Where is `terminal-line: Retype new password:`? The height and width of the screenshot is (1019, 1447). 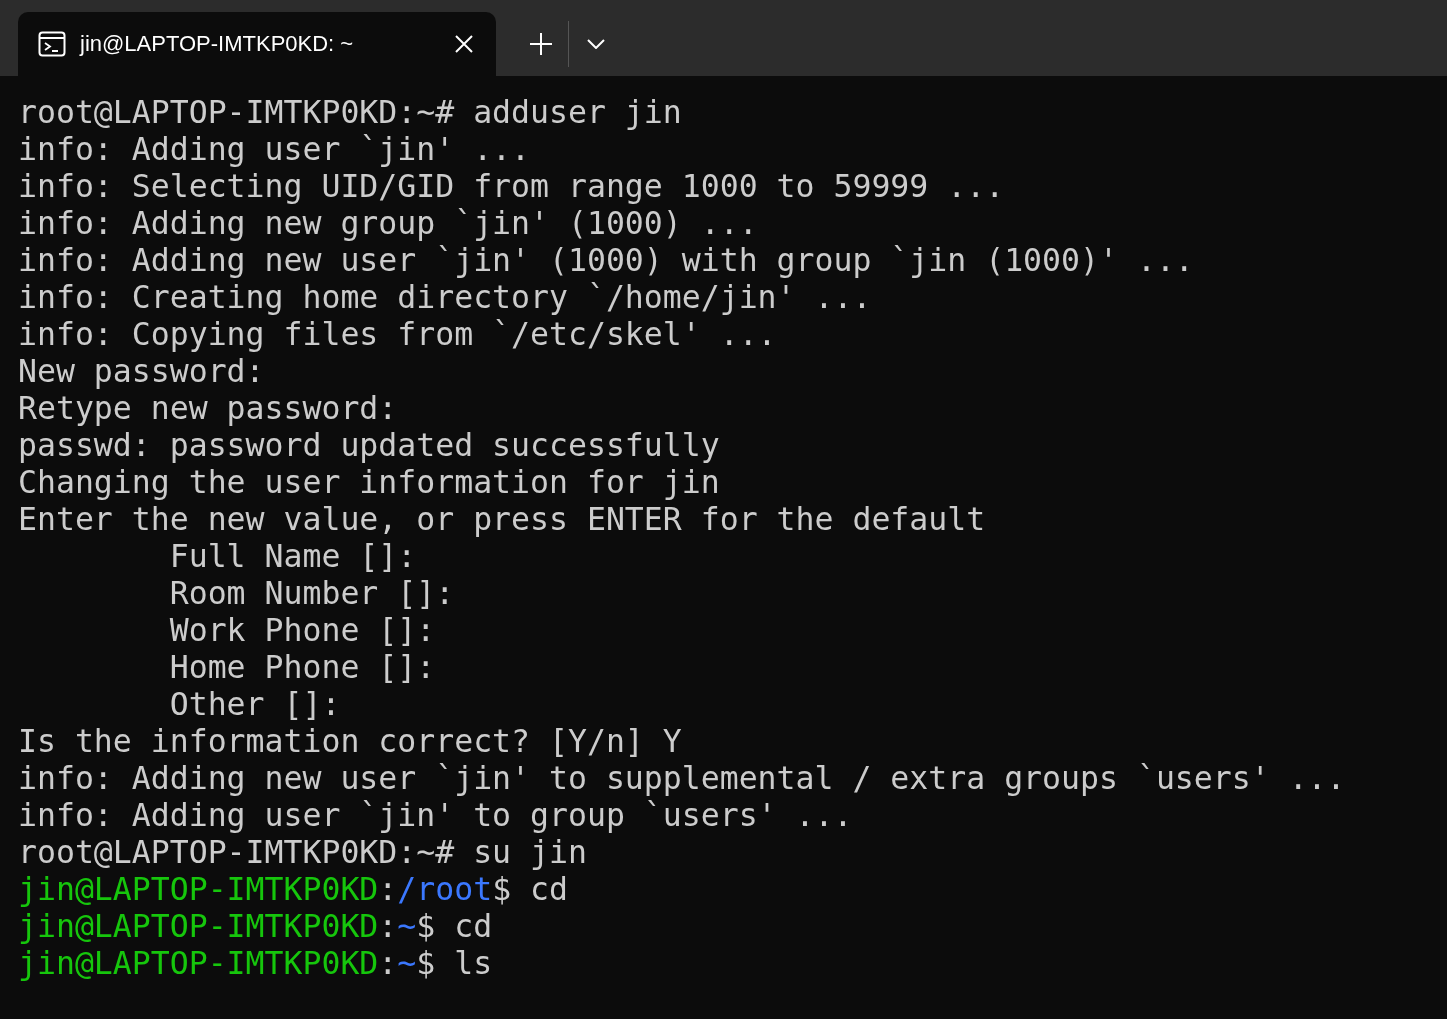 terminal-line: Retype new password: is located at coordinates (208, 408).